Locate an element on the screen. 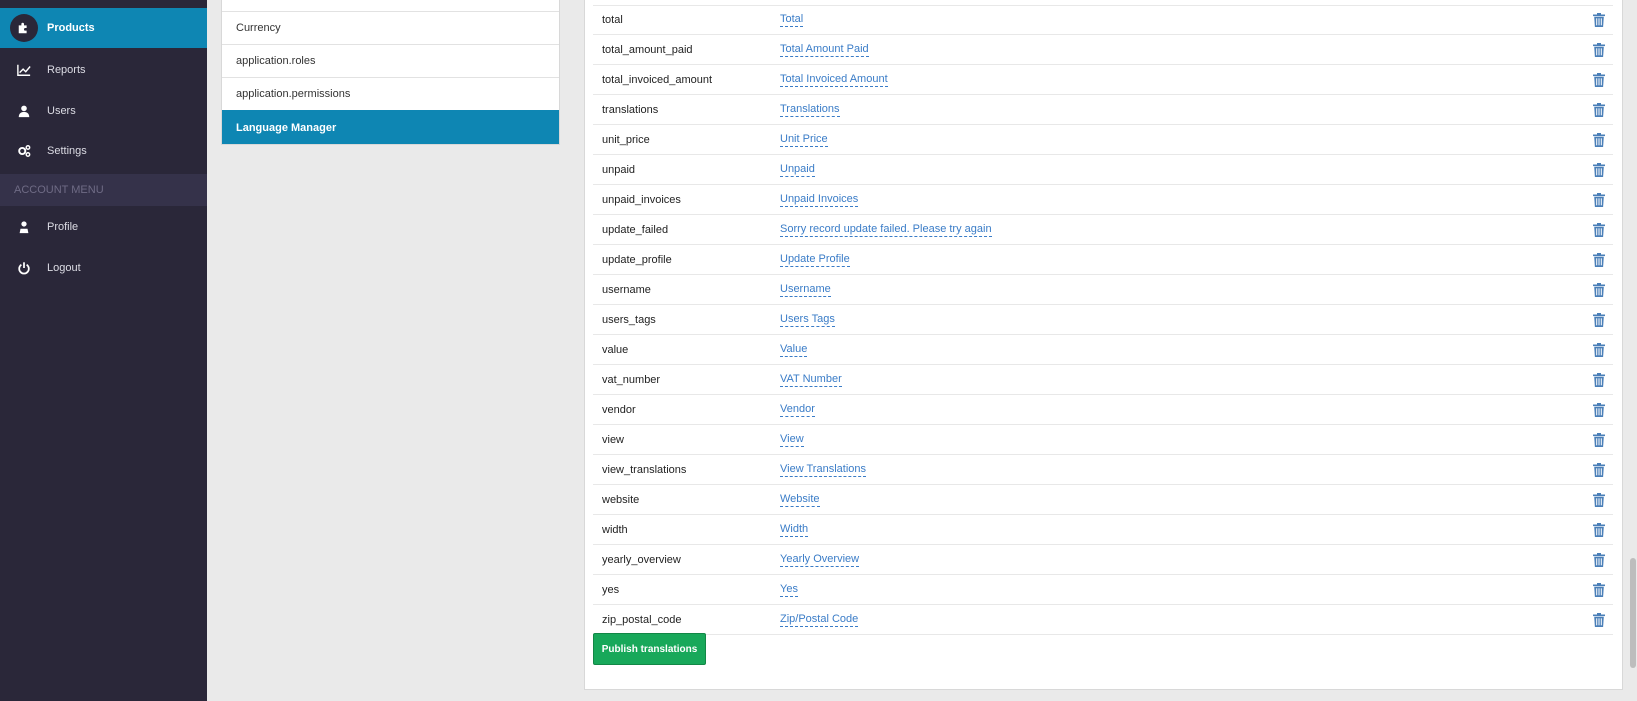 This screenshot has height=701, width=1637. translation-value-editable: Width is located at coordinates (794, 530).